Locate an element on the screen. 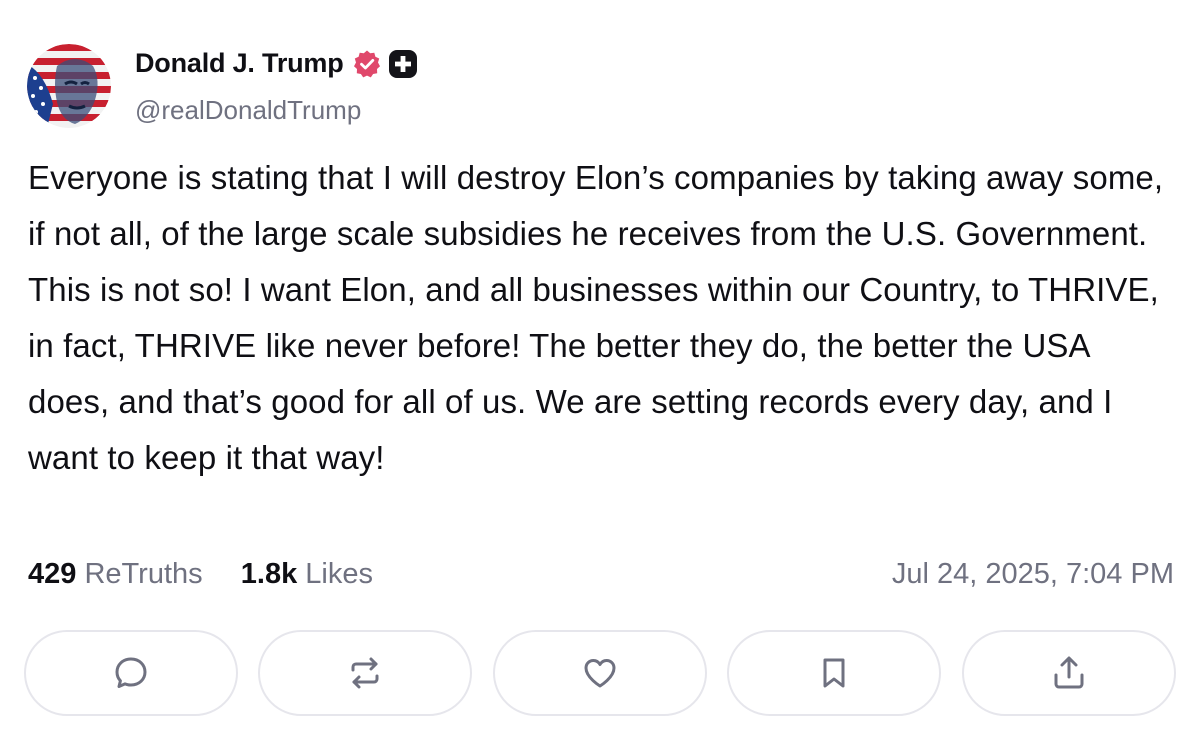 The width and height of the screenshot is (1196, 734). retruths-stat: 429 ReTruths is located at coordinates (119, 574).